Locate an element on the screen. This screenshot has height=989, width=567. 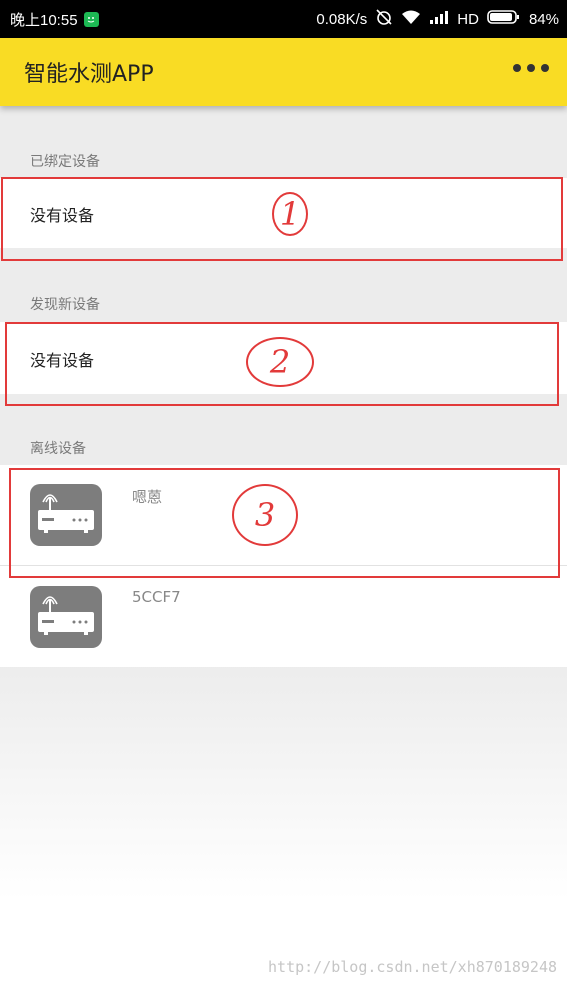
battery-icon is located at coordinates (504, 19).